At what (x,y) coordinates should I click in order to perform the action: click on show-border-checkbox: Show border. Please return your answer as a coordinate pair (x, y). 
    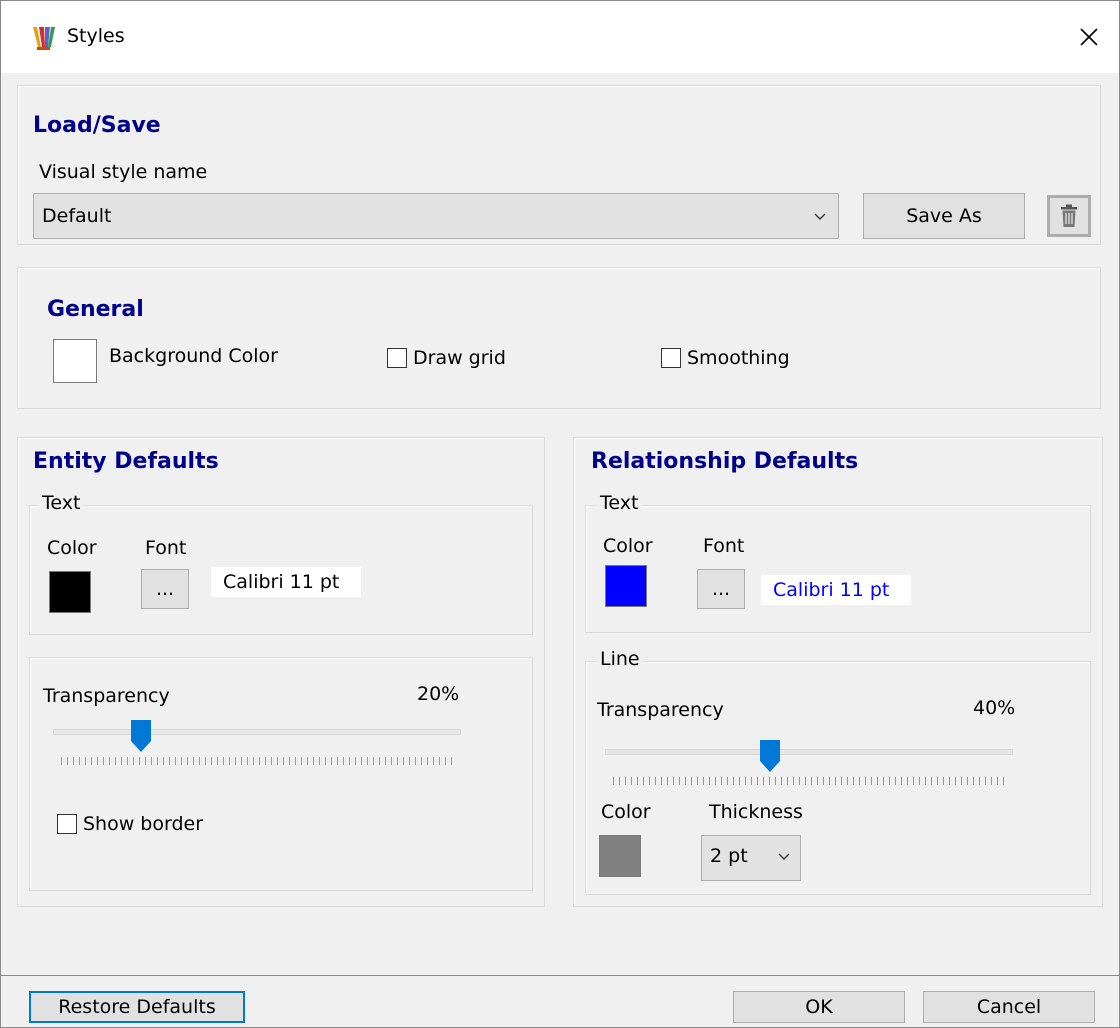
    Looking at the image, I should click on (130, 824).